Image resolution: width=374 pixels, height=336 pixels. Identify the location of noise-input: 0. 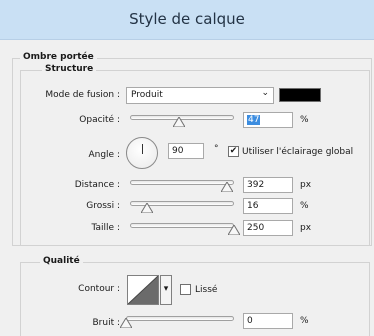
(268, 321).